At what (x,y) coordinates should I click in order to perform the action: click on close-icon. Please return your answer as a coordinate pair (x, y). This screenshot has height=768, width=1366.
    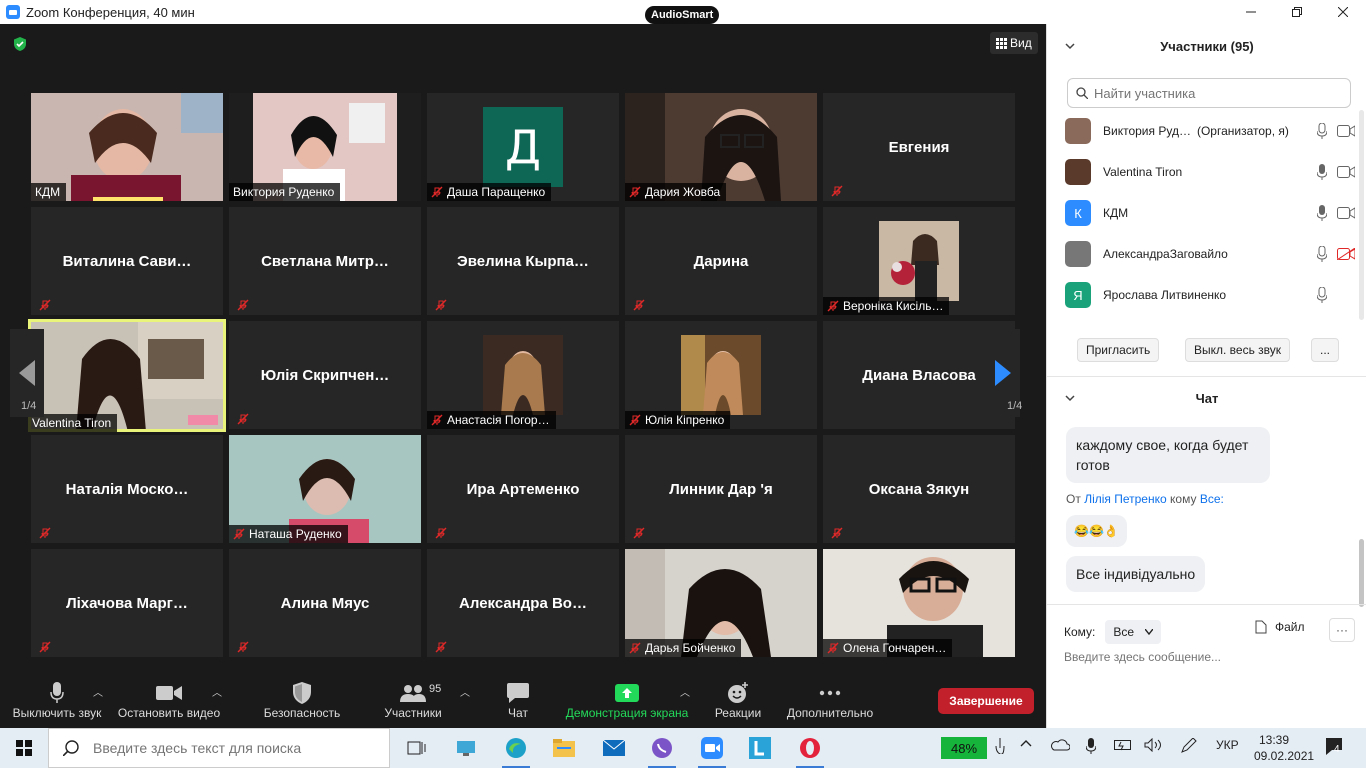
    Looking at the image, I should click on (1343, 12).